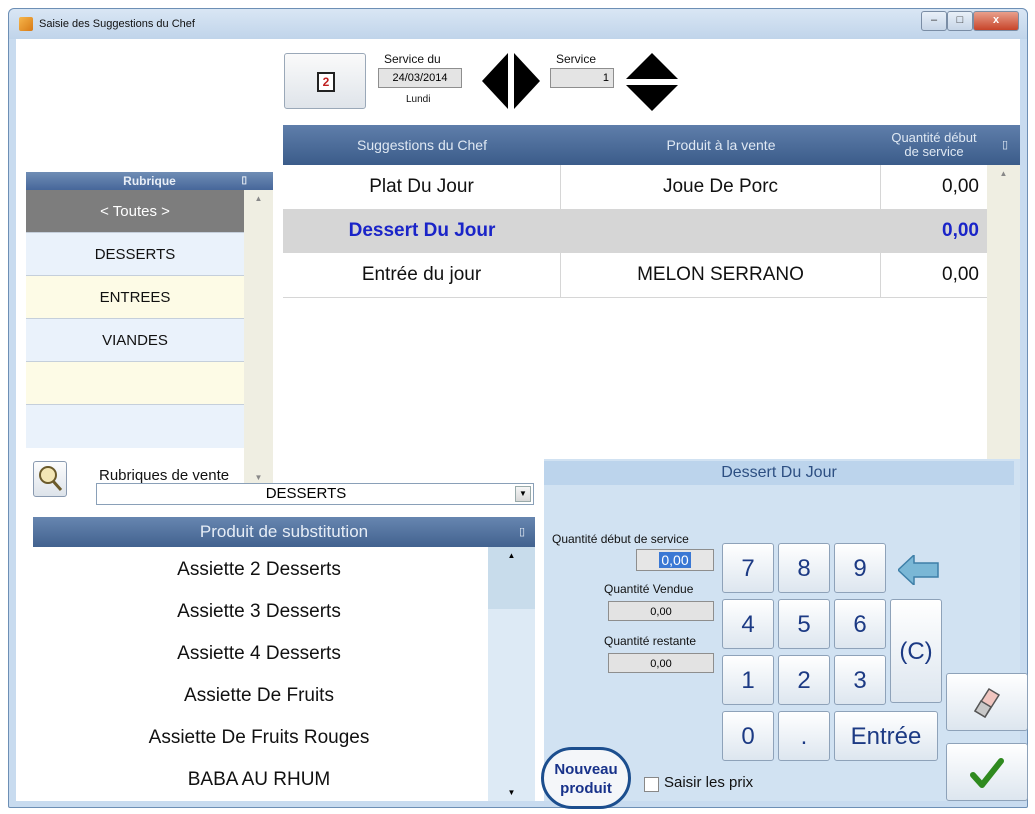 This screenshot has width=1035, height=814. I want to click on table-row: Plat Du Jour Joue De Porc 0,00, so click(635, 187).